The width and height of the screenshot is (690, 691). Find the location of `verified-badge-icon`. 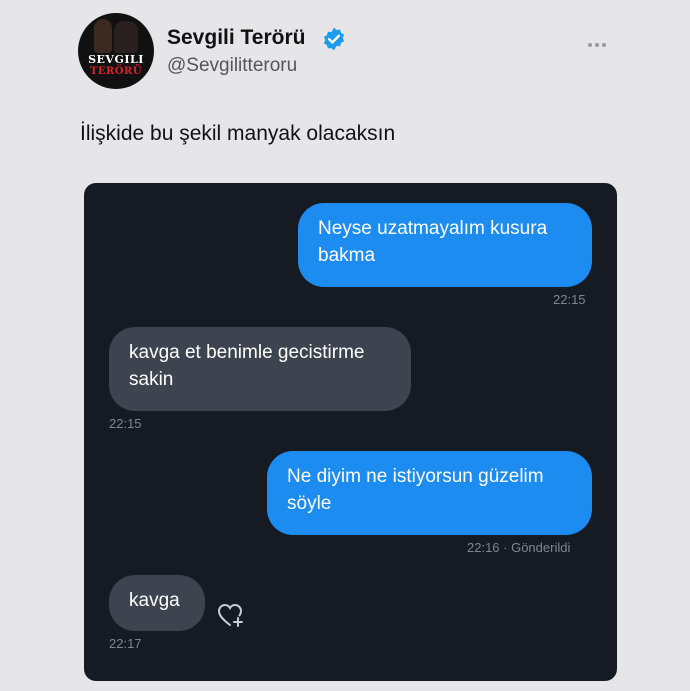

verified-badge-icon is located at coordinates (334, 39).